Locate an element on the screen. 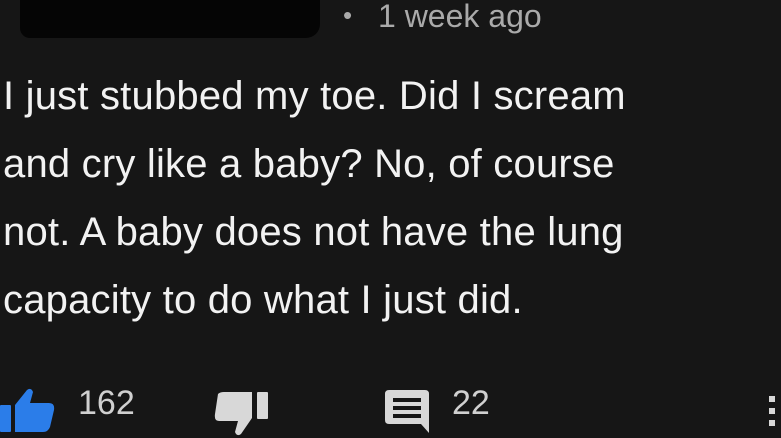  dislike-button is located at coordinates (243, 415).